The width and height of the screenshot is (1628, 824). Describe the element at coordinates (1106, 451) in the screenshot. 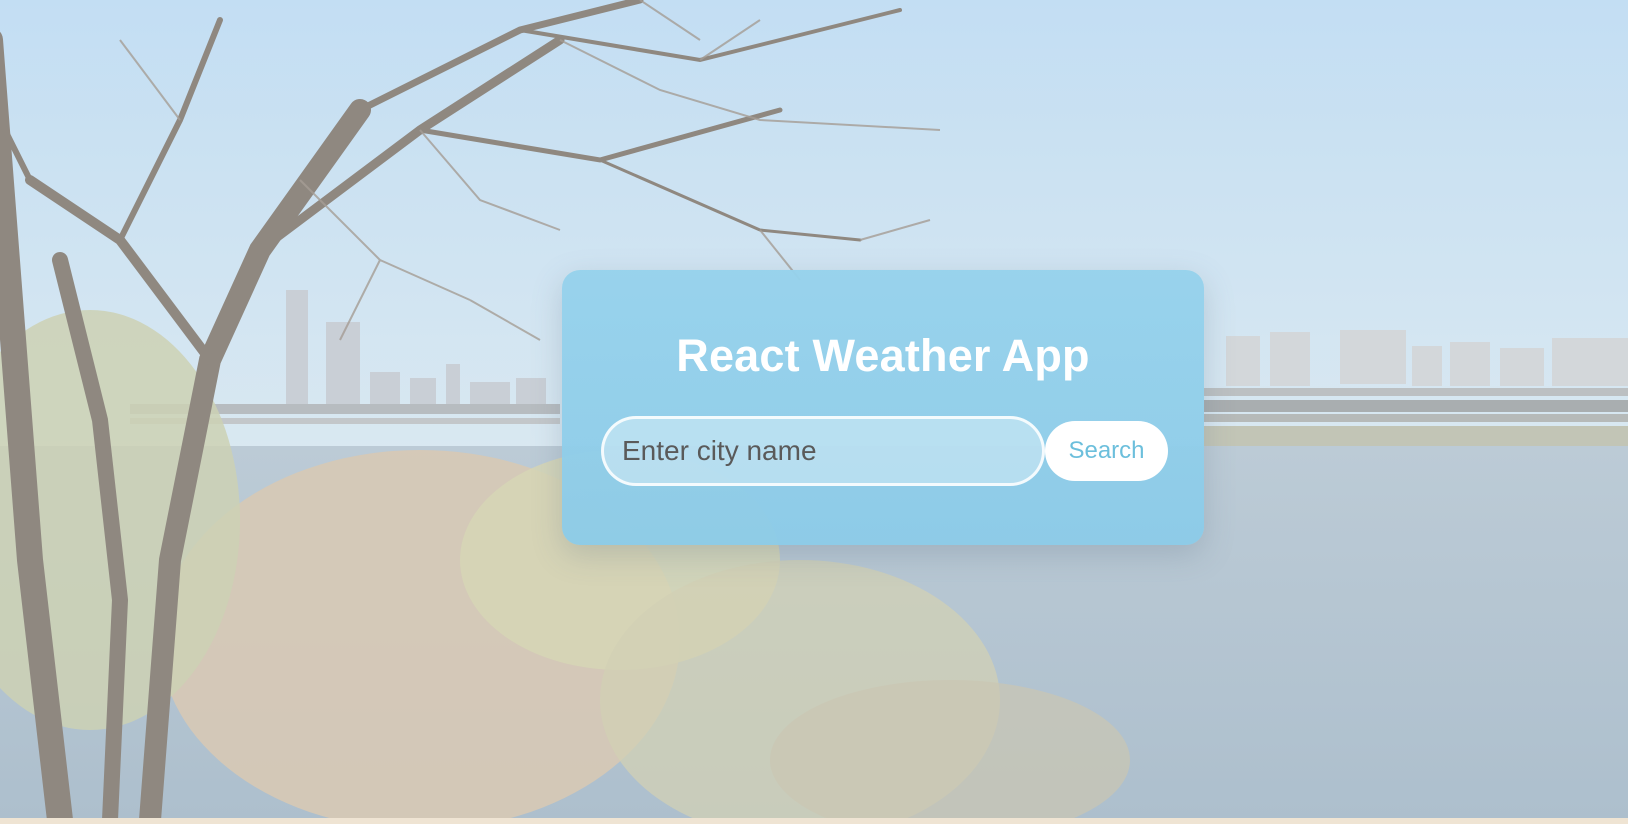

I see `search-button: Search` at that location.